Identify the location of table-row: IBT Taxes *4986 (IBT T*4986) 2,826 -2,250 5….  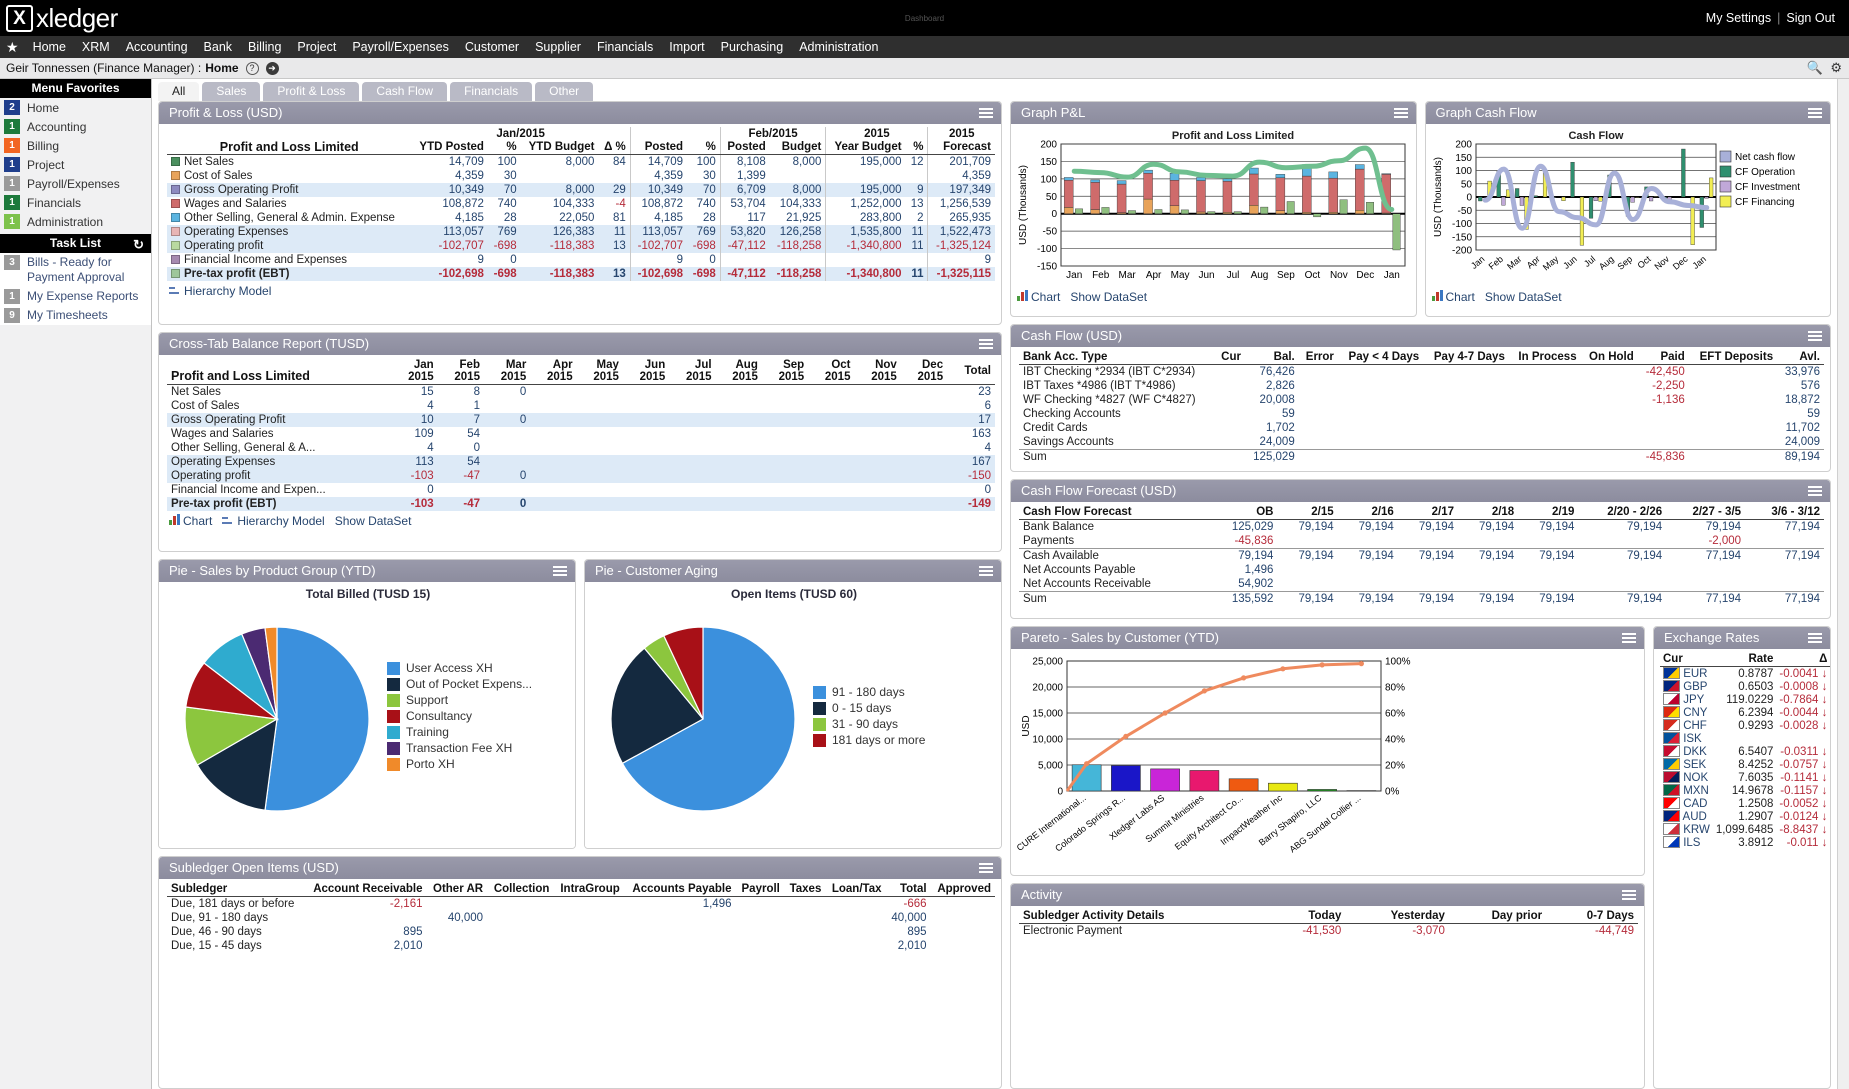
(1421, 386).